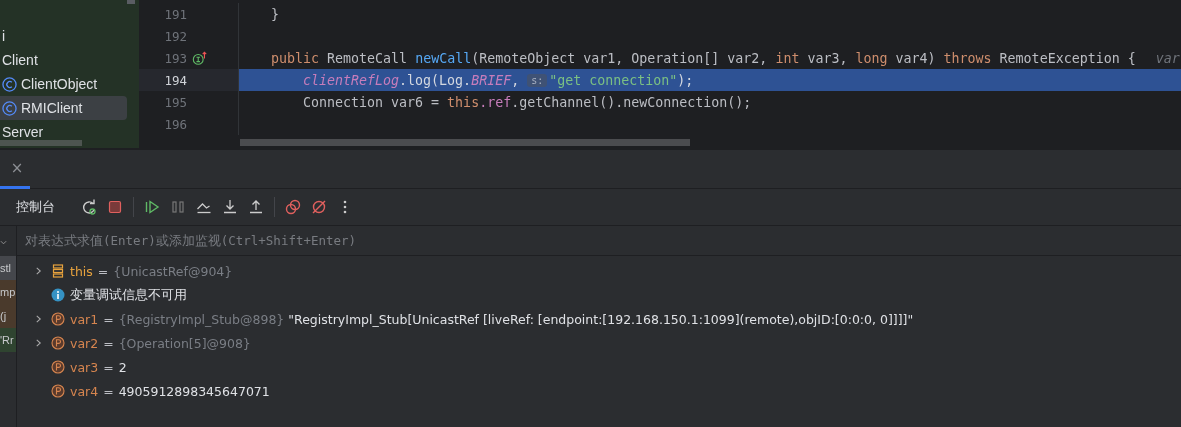 The height and width of the screenshot is (427, 1181). What do you see at coordinates (1067, 58) in the screenshot?
I see `code-text: RemoteException {` at bounding box center [1067, 58].